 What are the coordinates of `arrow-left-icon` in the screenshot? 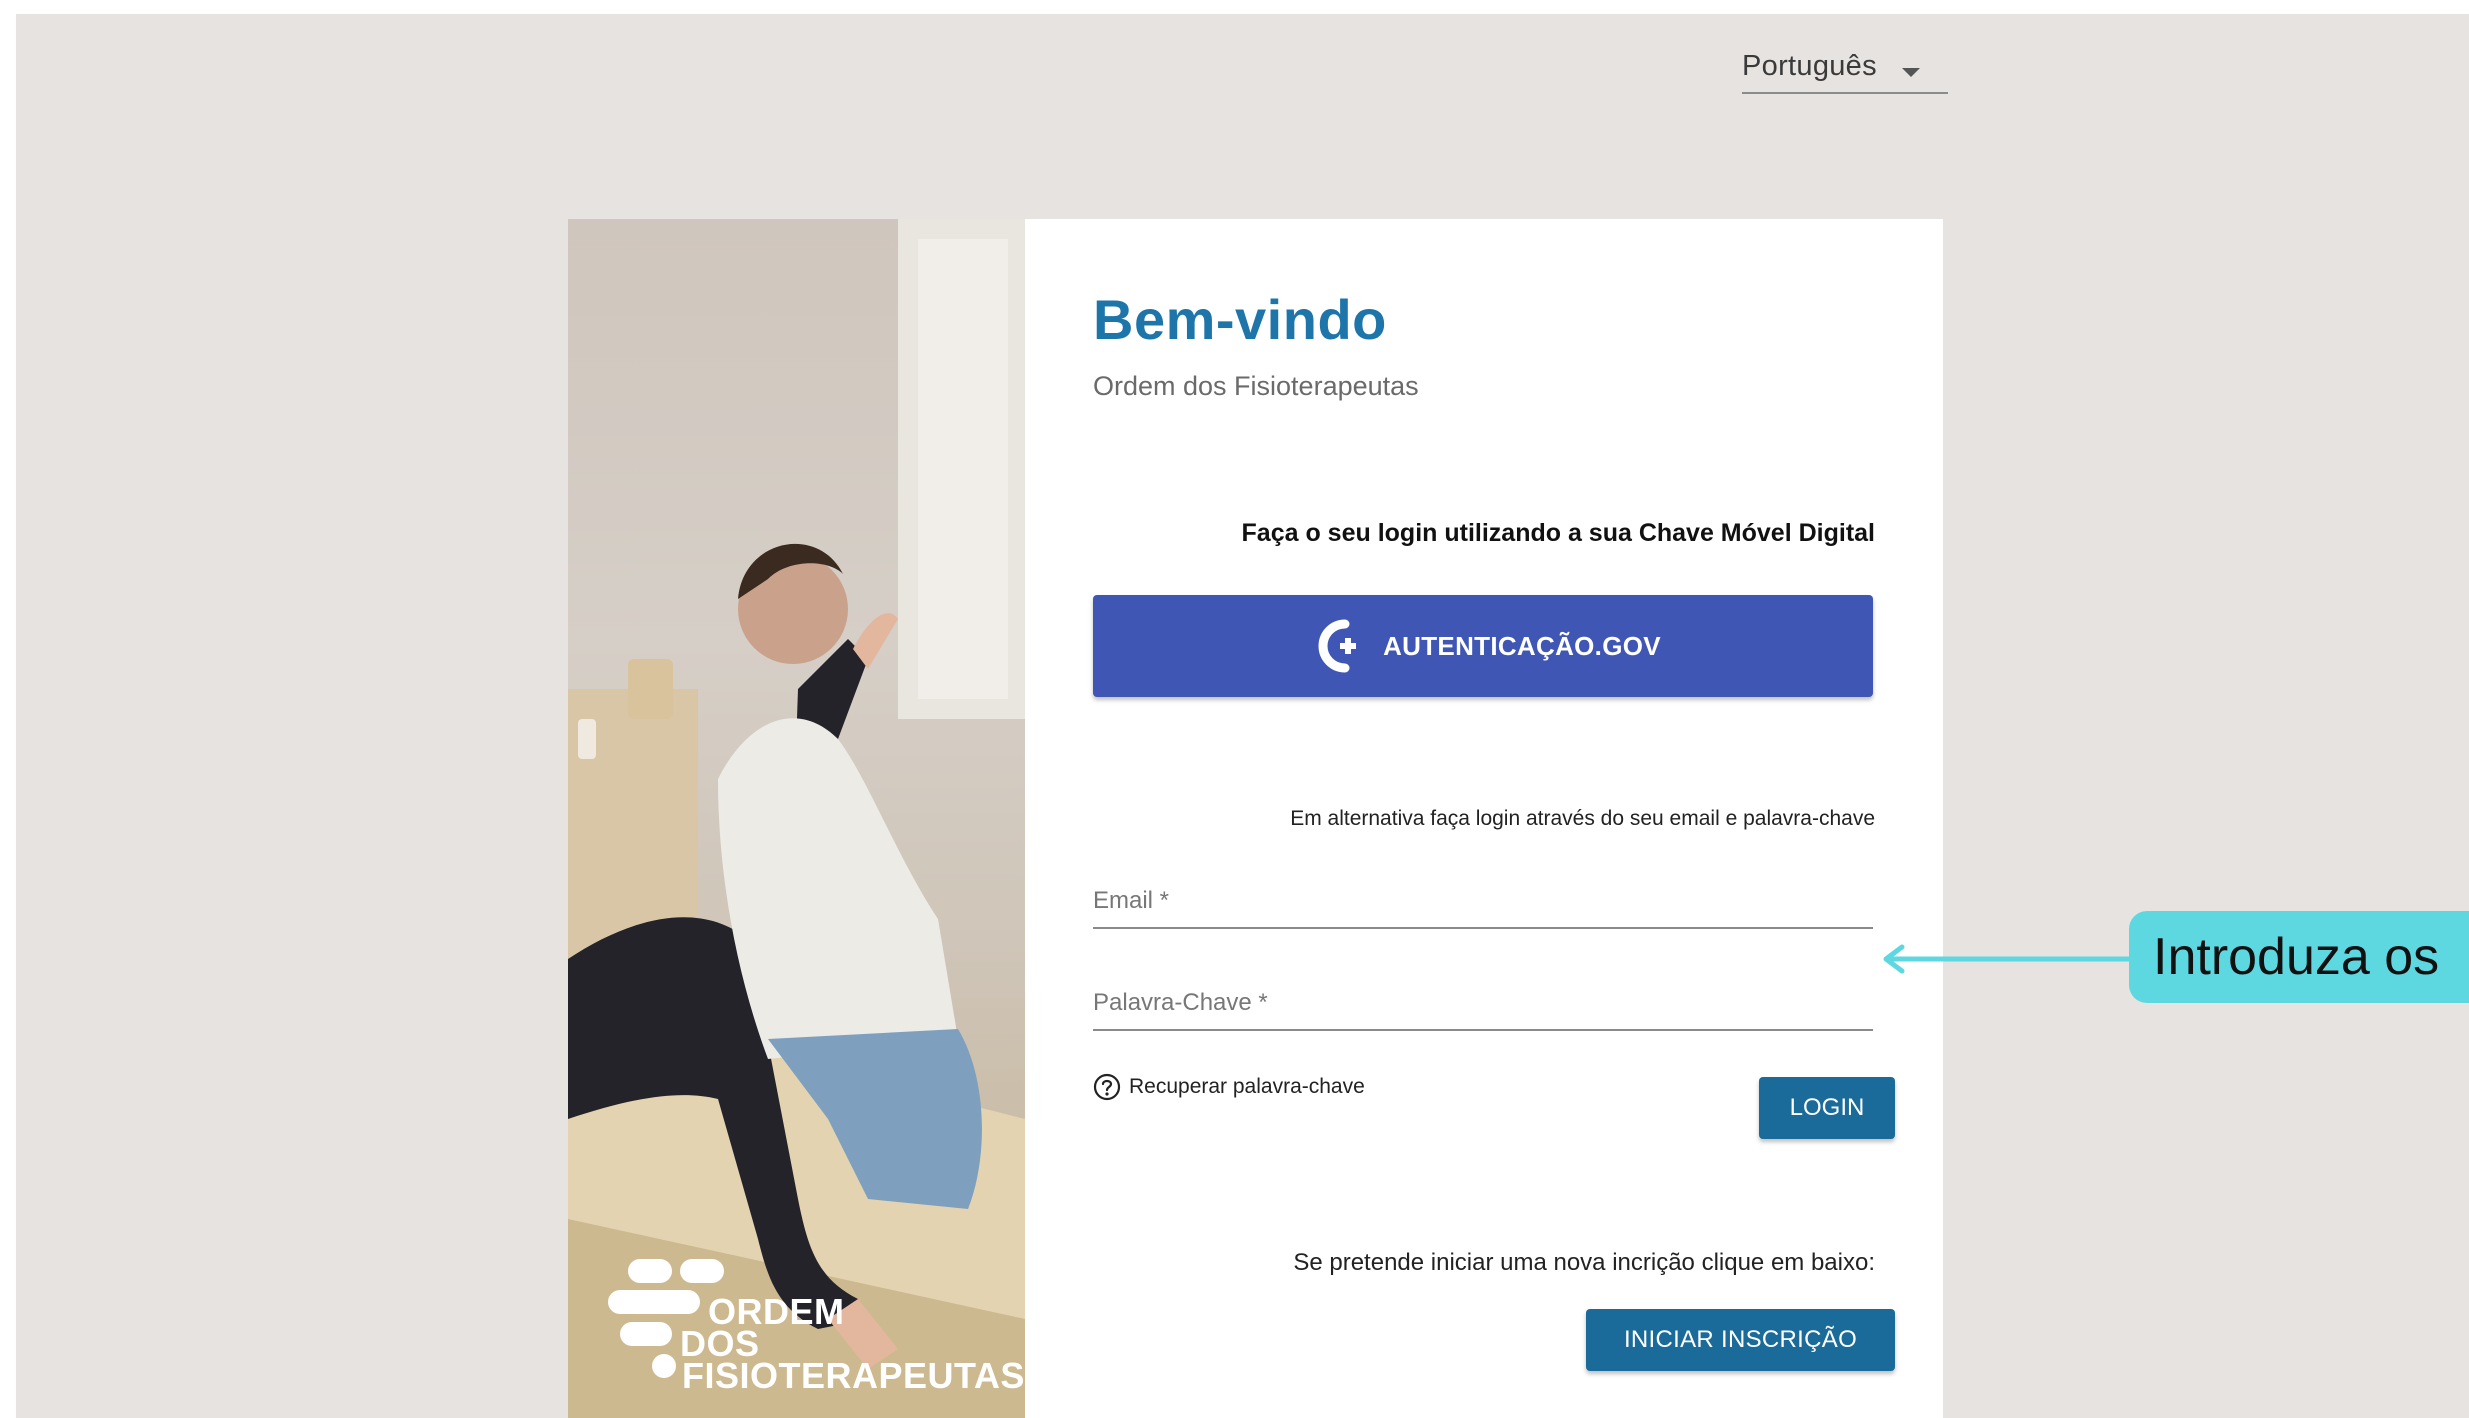 It's located at (2008, 959).